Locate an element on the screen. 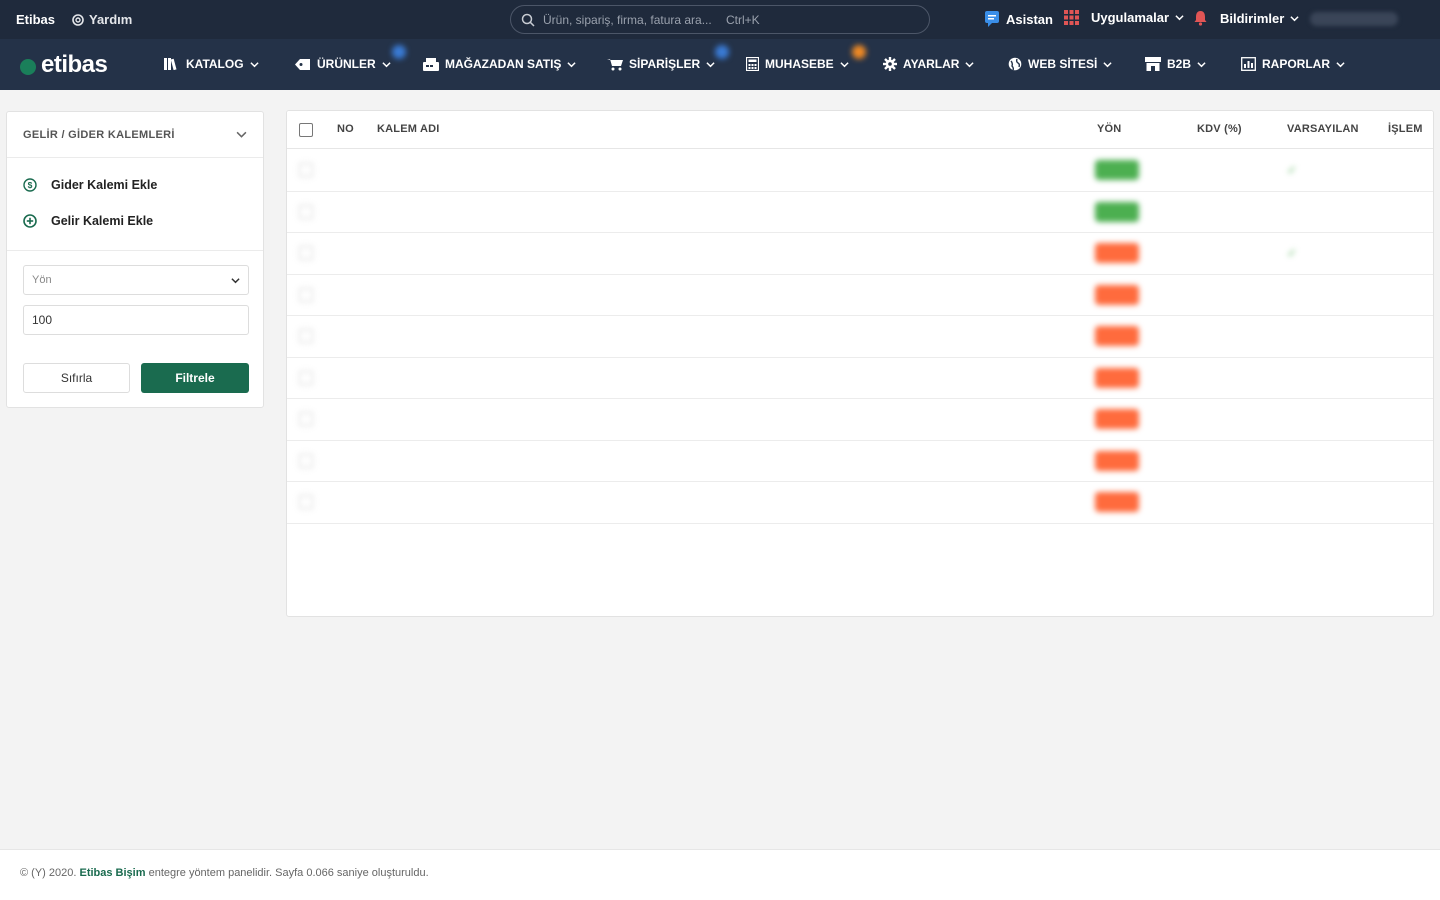  limit-input is located at coordinates (136, 320).